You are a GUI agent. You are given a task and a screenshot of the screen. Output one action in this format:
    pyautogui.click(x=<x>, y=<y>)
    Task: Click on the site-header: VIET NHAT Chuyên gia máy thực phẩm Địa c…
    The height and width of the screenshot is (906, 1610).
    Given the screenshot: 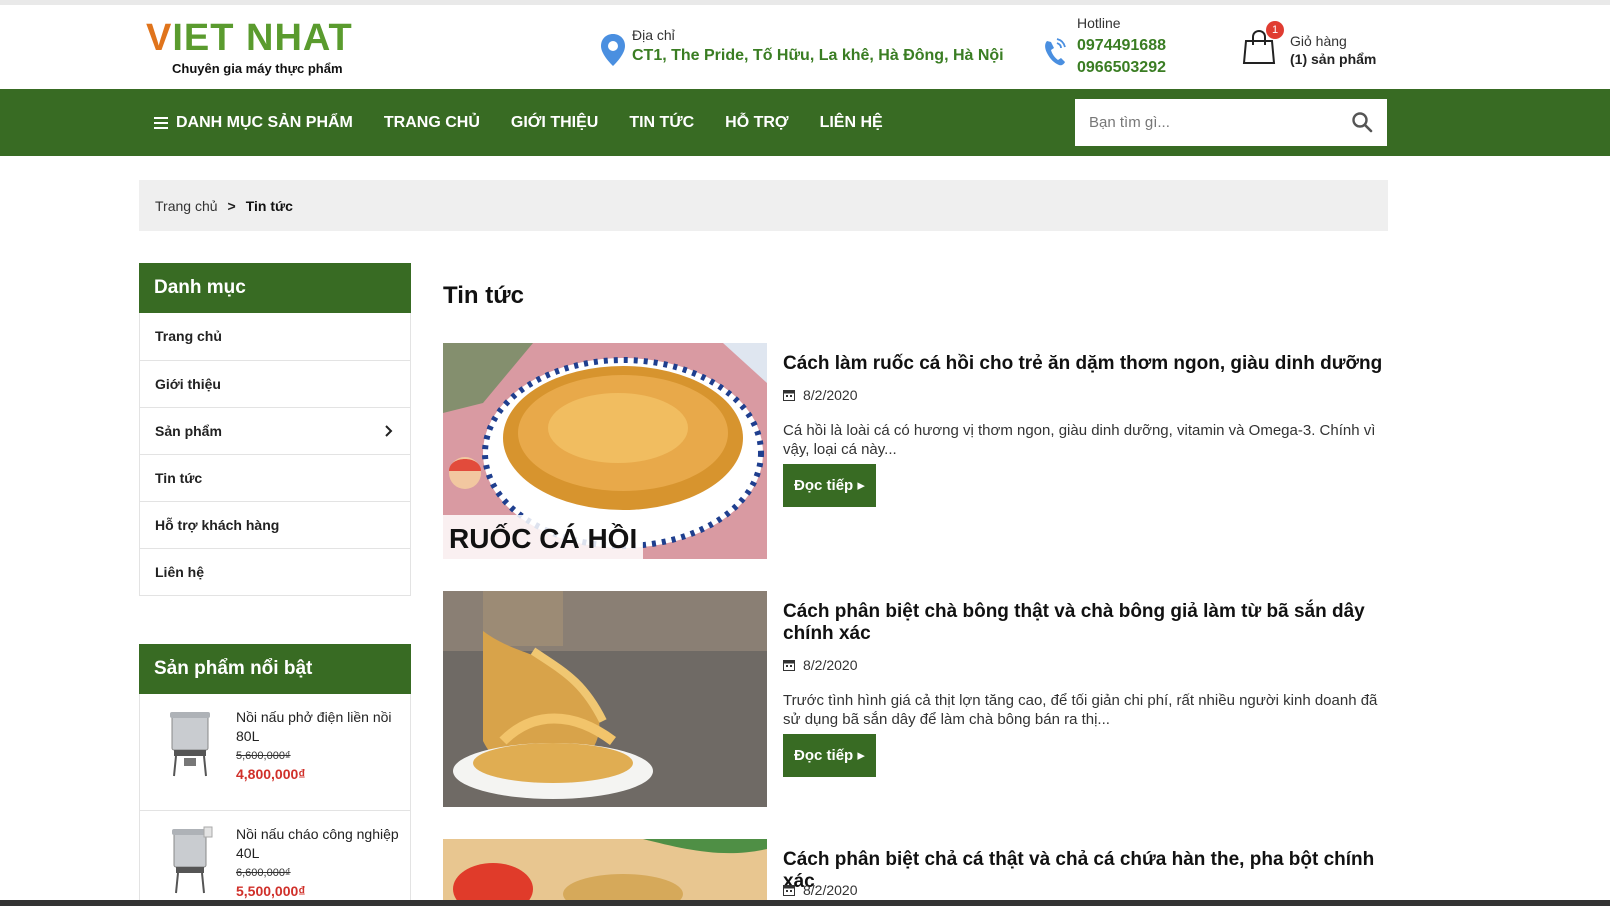 What is the action you would take?
    pyautogui.click(x=805, y=47)
    